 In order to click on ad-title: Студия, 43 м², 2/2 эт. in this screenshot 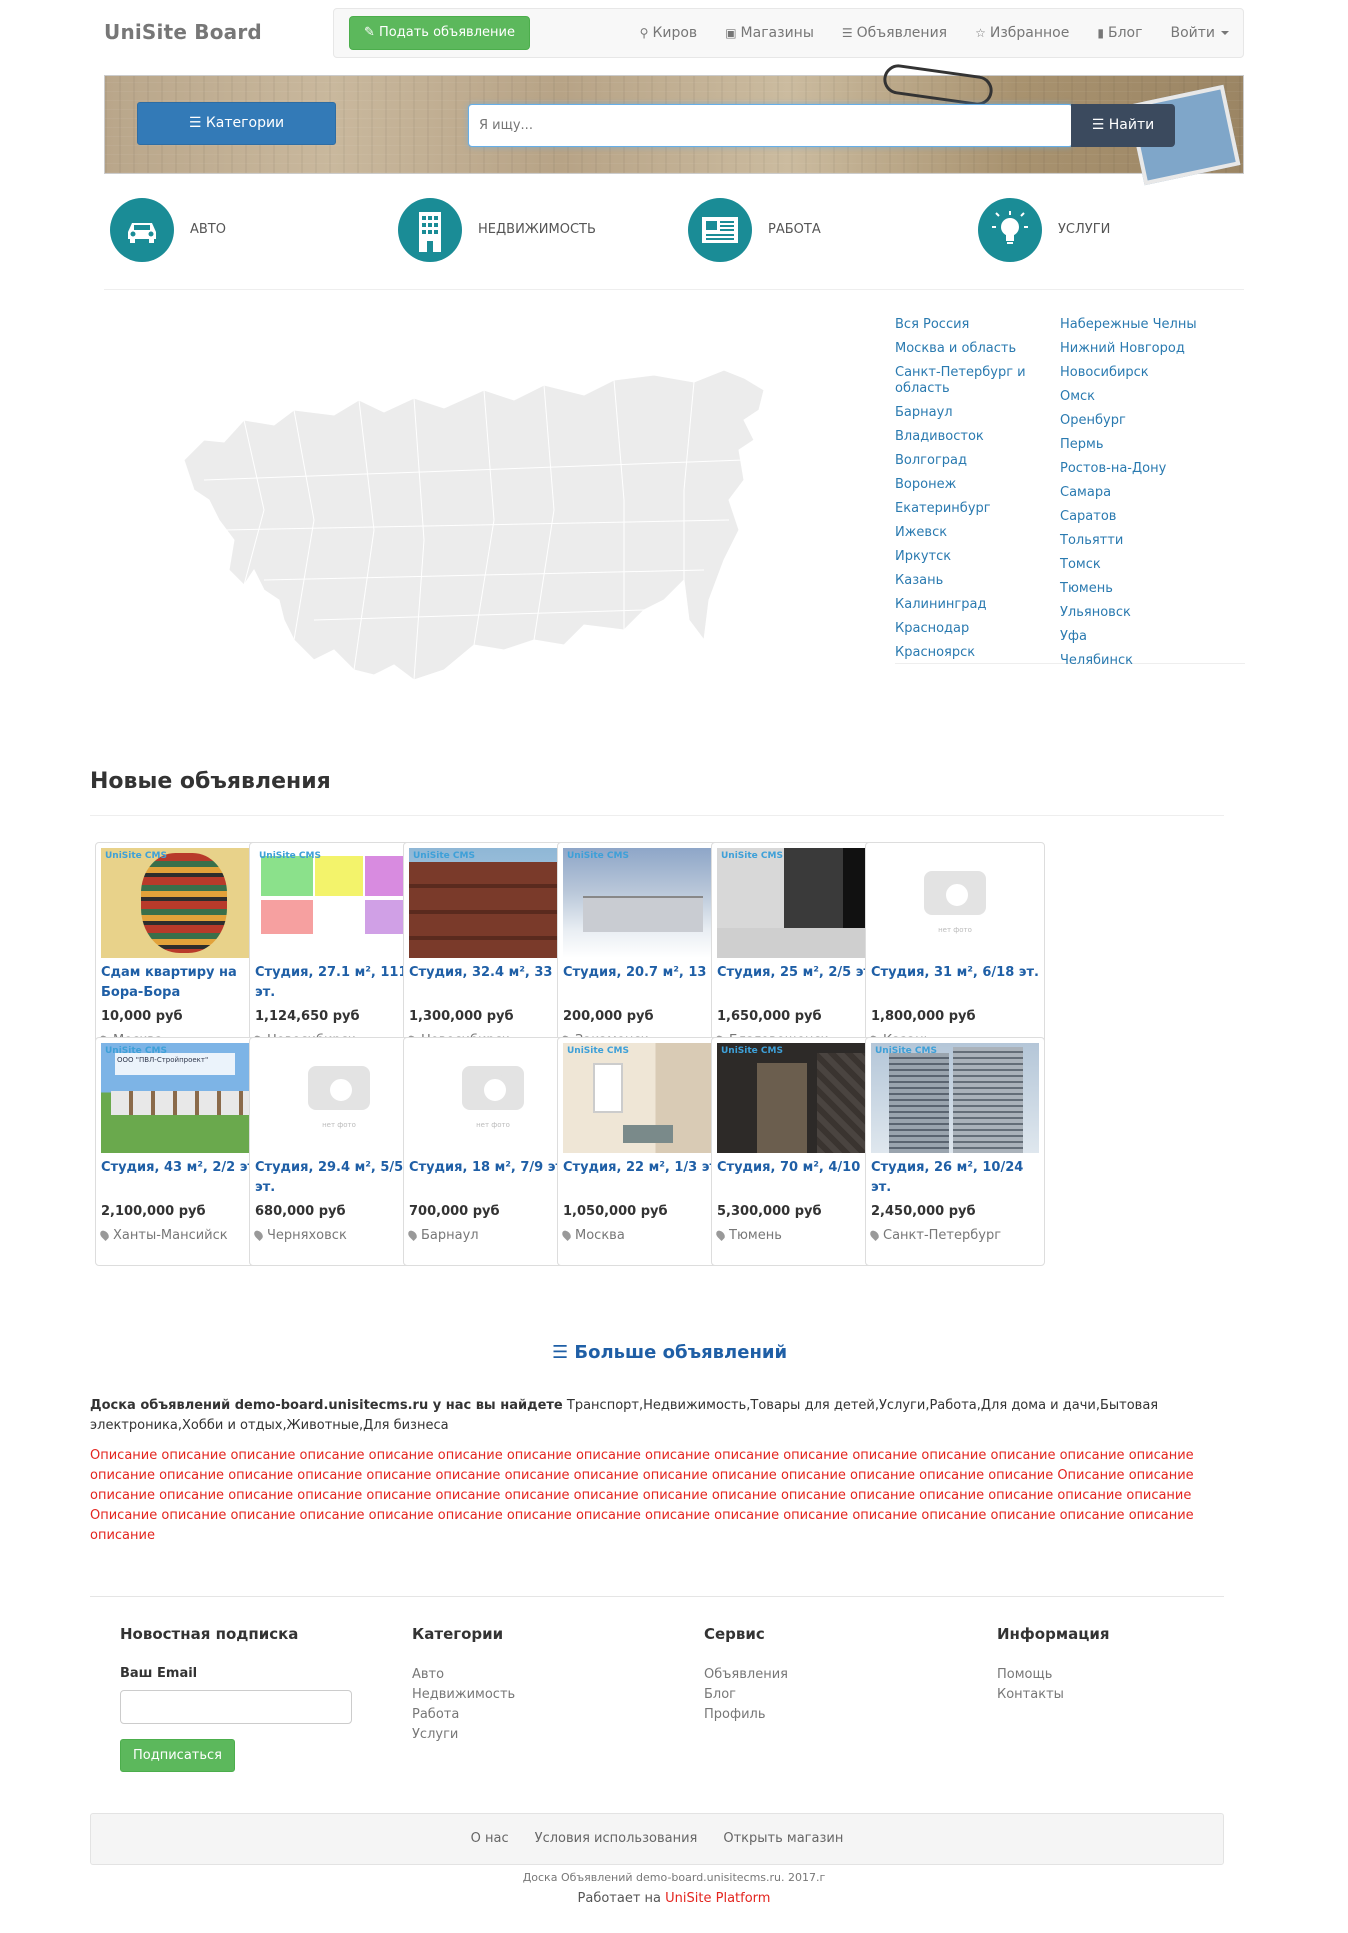, I will do `click(186, 1168)`.